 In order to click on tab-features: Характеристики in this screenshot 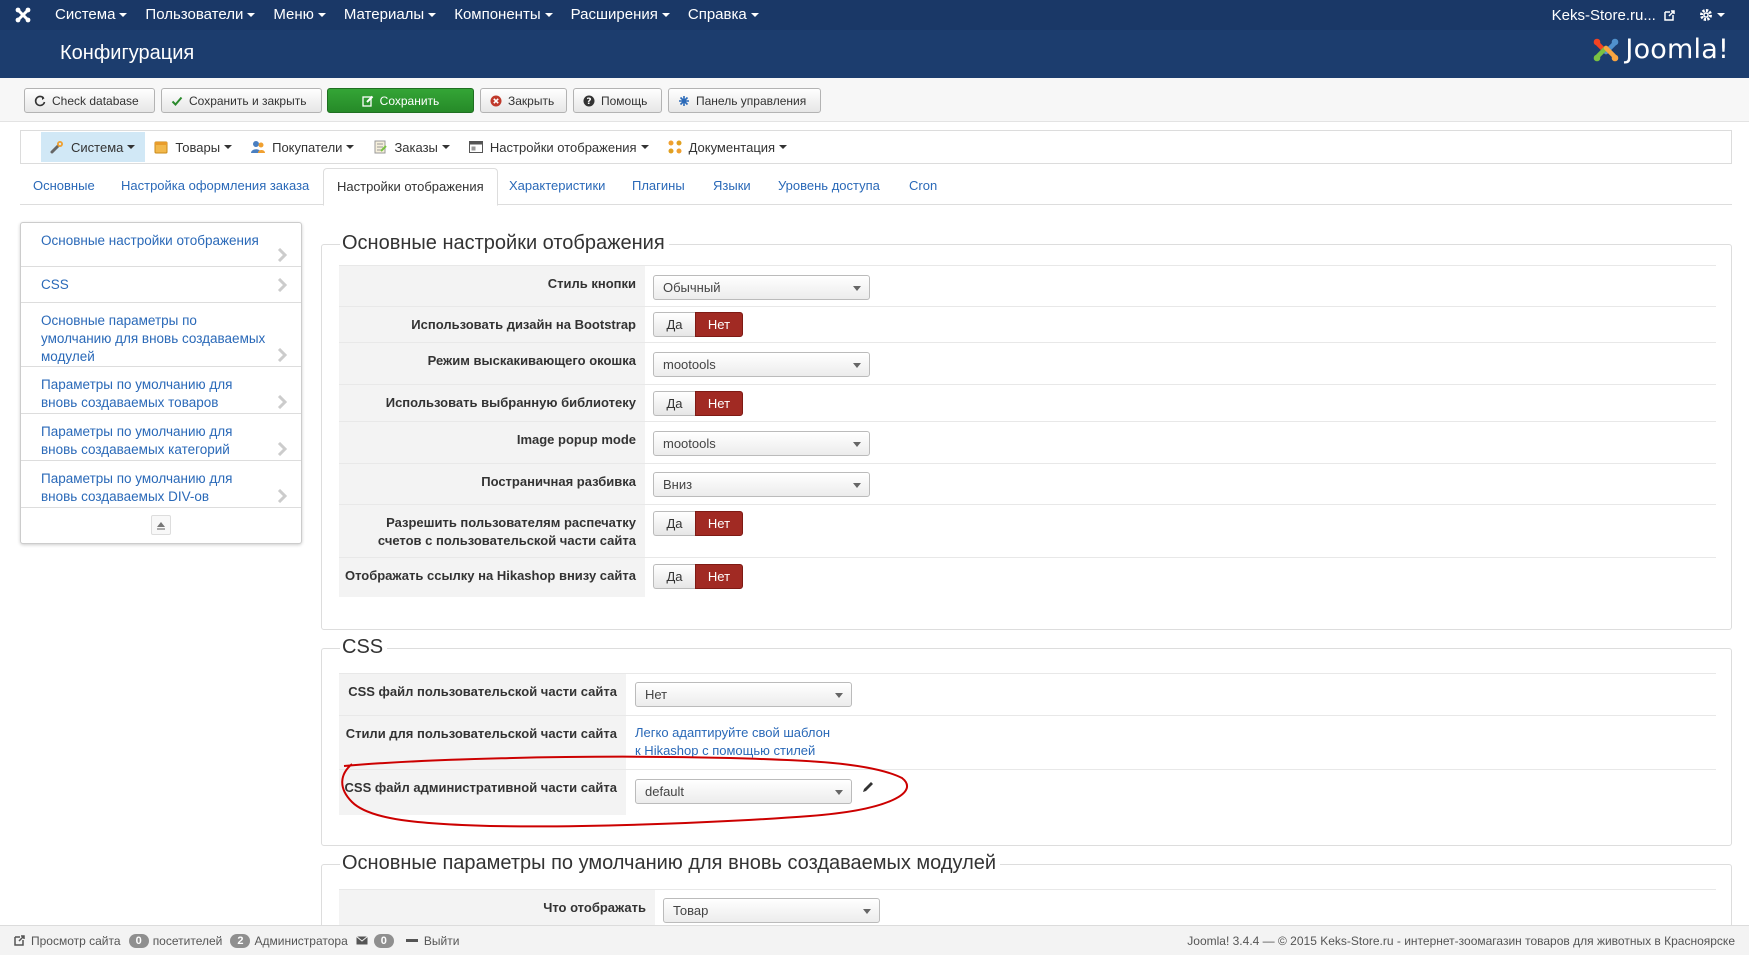, I will do `click(557, 186)`.